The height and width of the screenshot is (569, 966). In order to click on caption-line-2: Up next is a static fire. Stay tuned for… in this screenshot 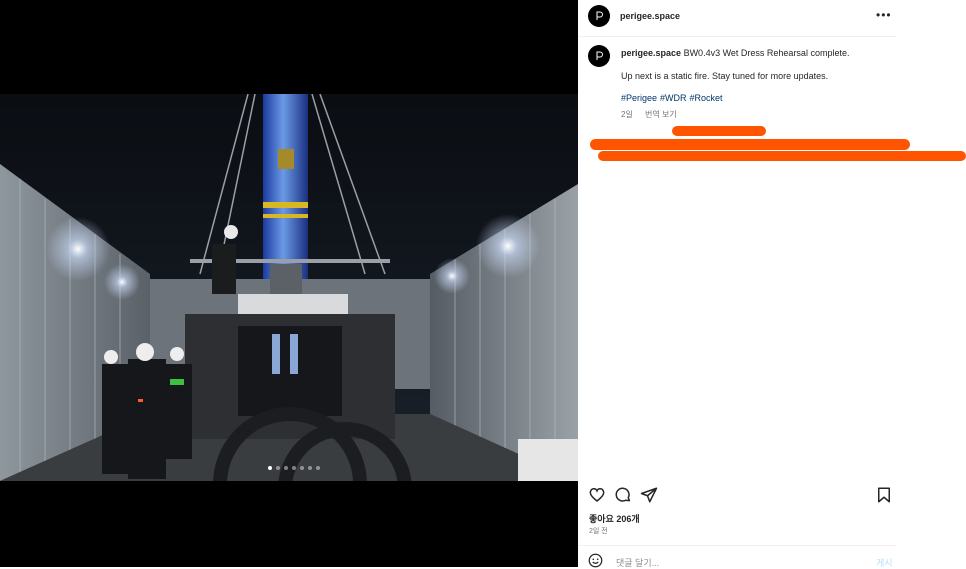, I will do `click(725, 76)`.